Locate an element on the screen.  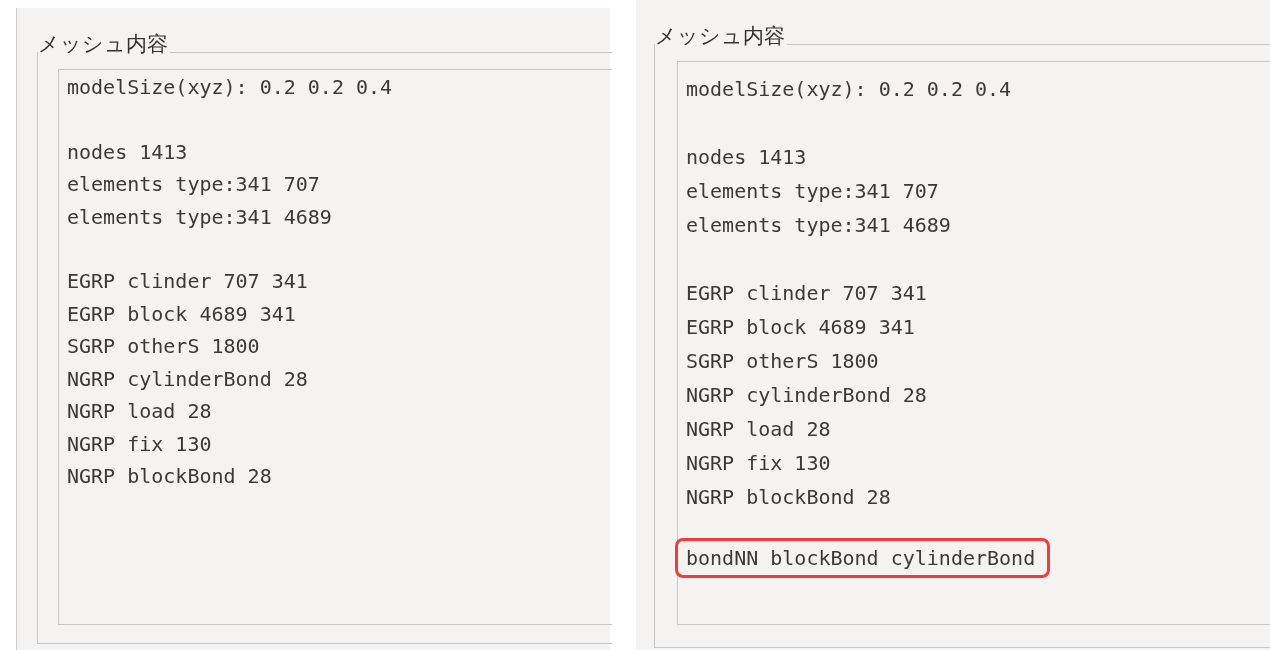
text-line: bondNN blockBond cylinderBond is located at coordinates (861, 558).